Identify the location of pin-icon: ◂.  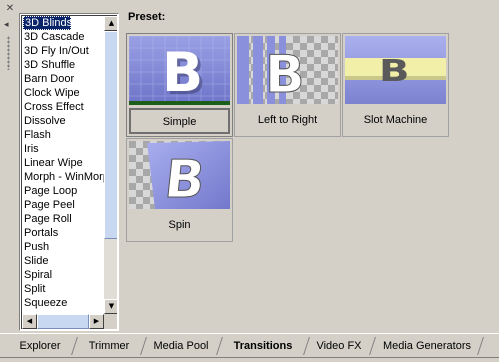
(9, 25).